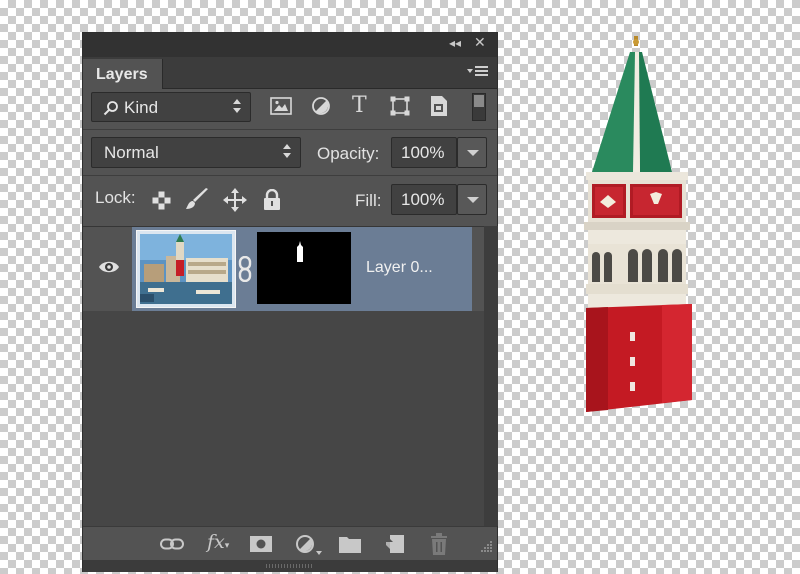 The height and width of the screenshot is (574, 800). Describe the element at coordinates (186, 269) in the screenshot. I see `layer-thumbnail` at that location.